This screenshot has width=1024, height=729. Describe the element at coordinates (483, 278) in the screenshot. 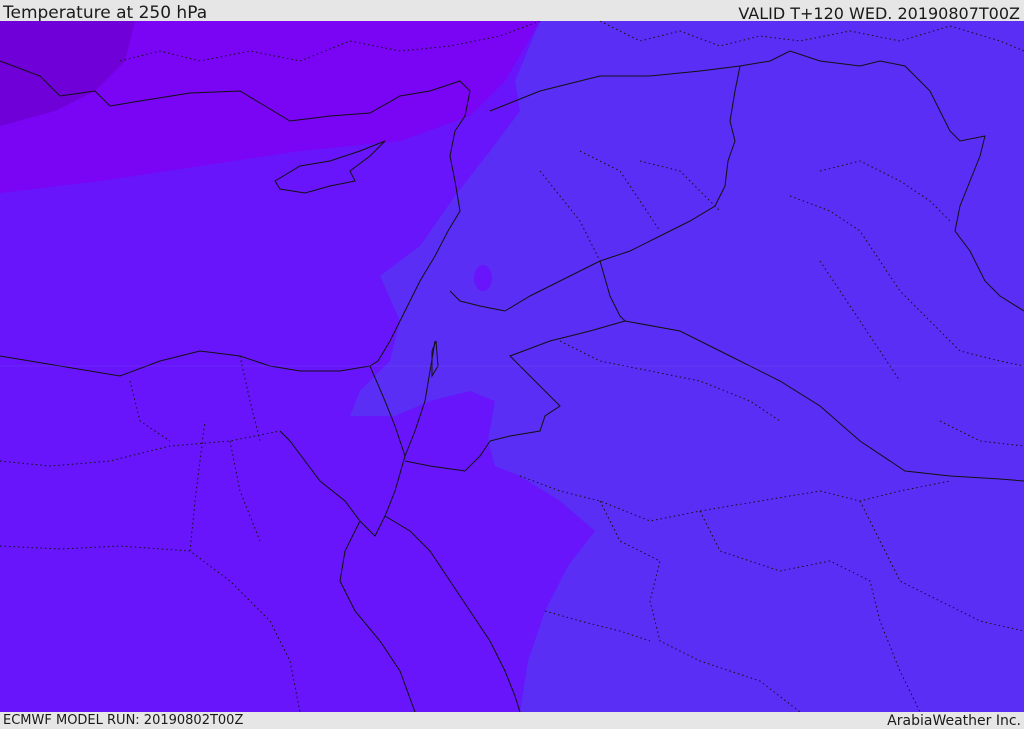

I see `temperature-cell` at that location.